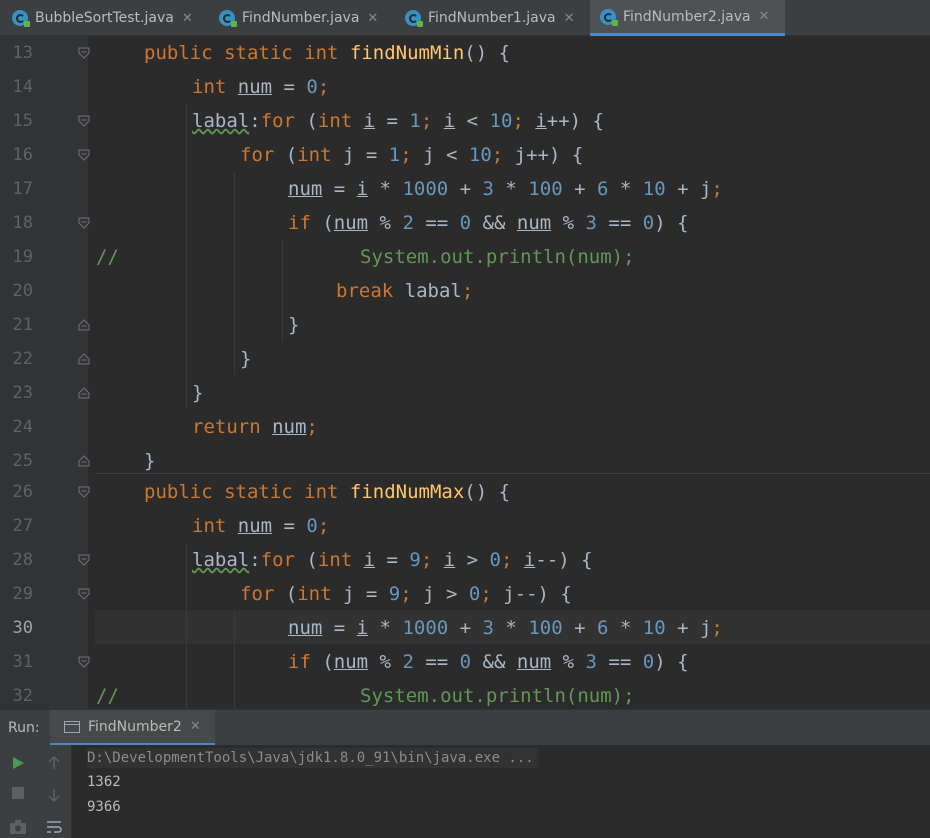 This screenshot has width=930, height=838. Describe the element at coordinates (465, 560) in the screenshot. I see `code-line: 28 labal:for (int i = 9; i > 0; i--) {` at that location.